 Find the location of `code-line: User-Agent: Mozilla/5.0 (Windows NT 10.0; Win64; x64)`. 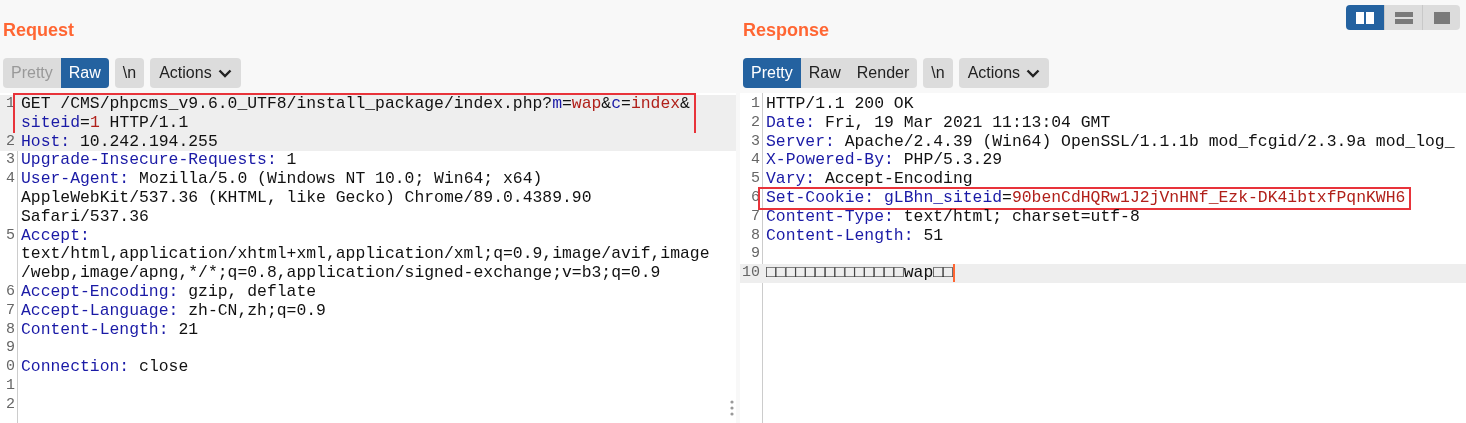

code-line: User-Agent: Mozilla/5.0 (Windows NT 10.0; Win64; x64) is located at coordinates (282, 179).